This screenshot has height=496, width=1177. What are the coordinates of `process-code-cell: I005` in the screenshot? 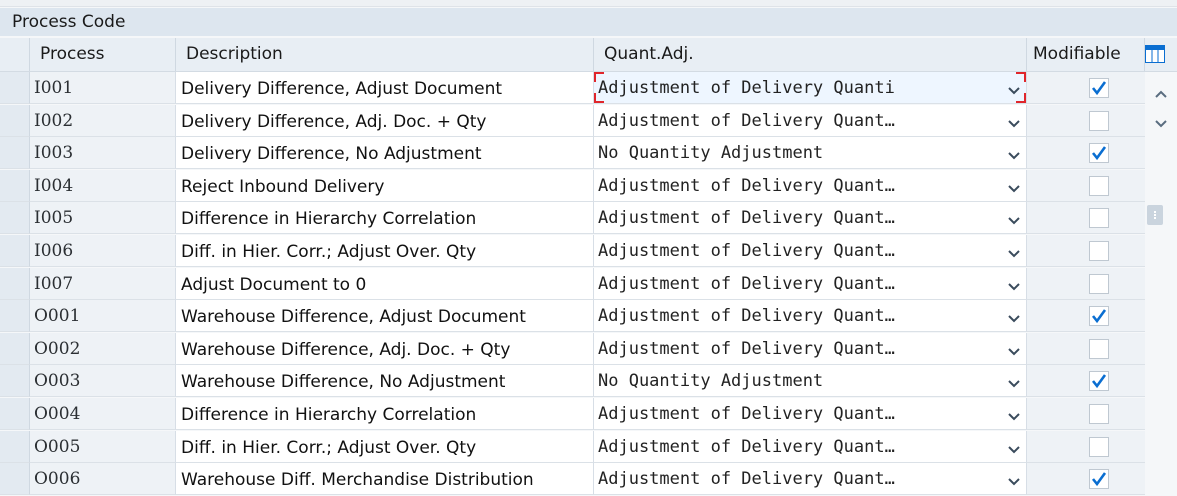 It's located at (103, 218).